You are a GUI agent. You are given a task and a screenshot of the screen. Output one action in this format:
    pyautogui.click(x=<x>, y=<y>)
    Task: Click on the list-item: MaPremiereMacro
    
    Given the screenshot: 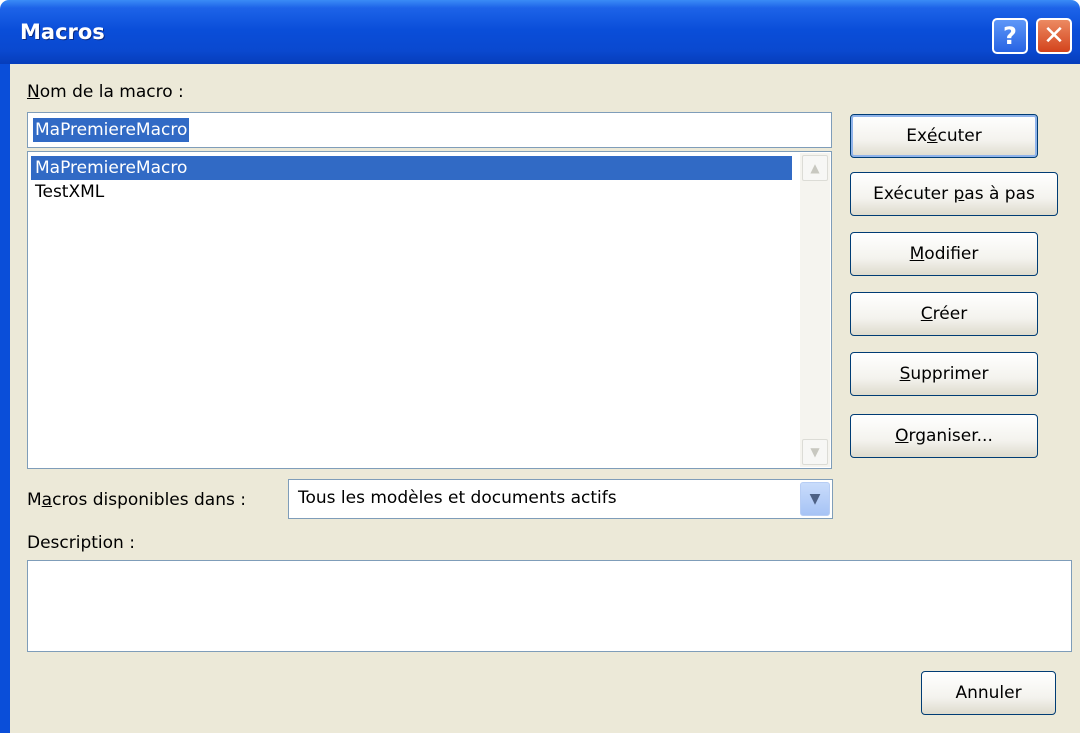 What is the action you would take?
    pyautogui.click(x=411, y=168)
    